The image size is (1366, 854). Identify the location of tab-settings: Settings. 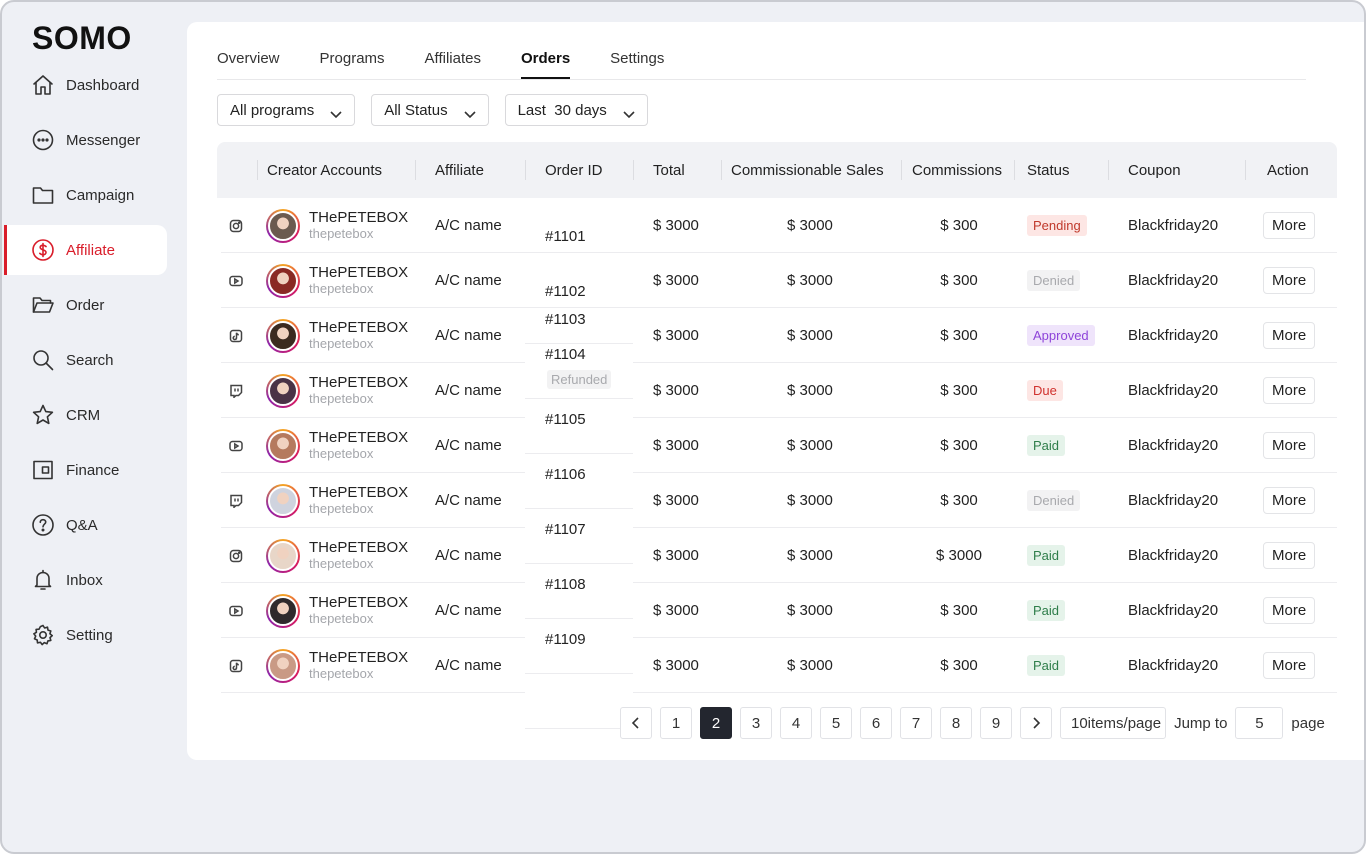
(637, 64).